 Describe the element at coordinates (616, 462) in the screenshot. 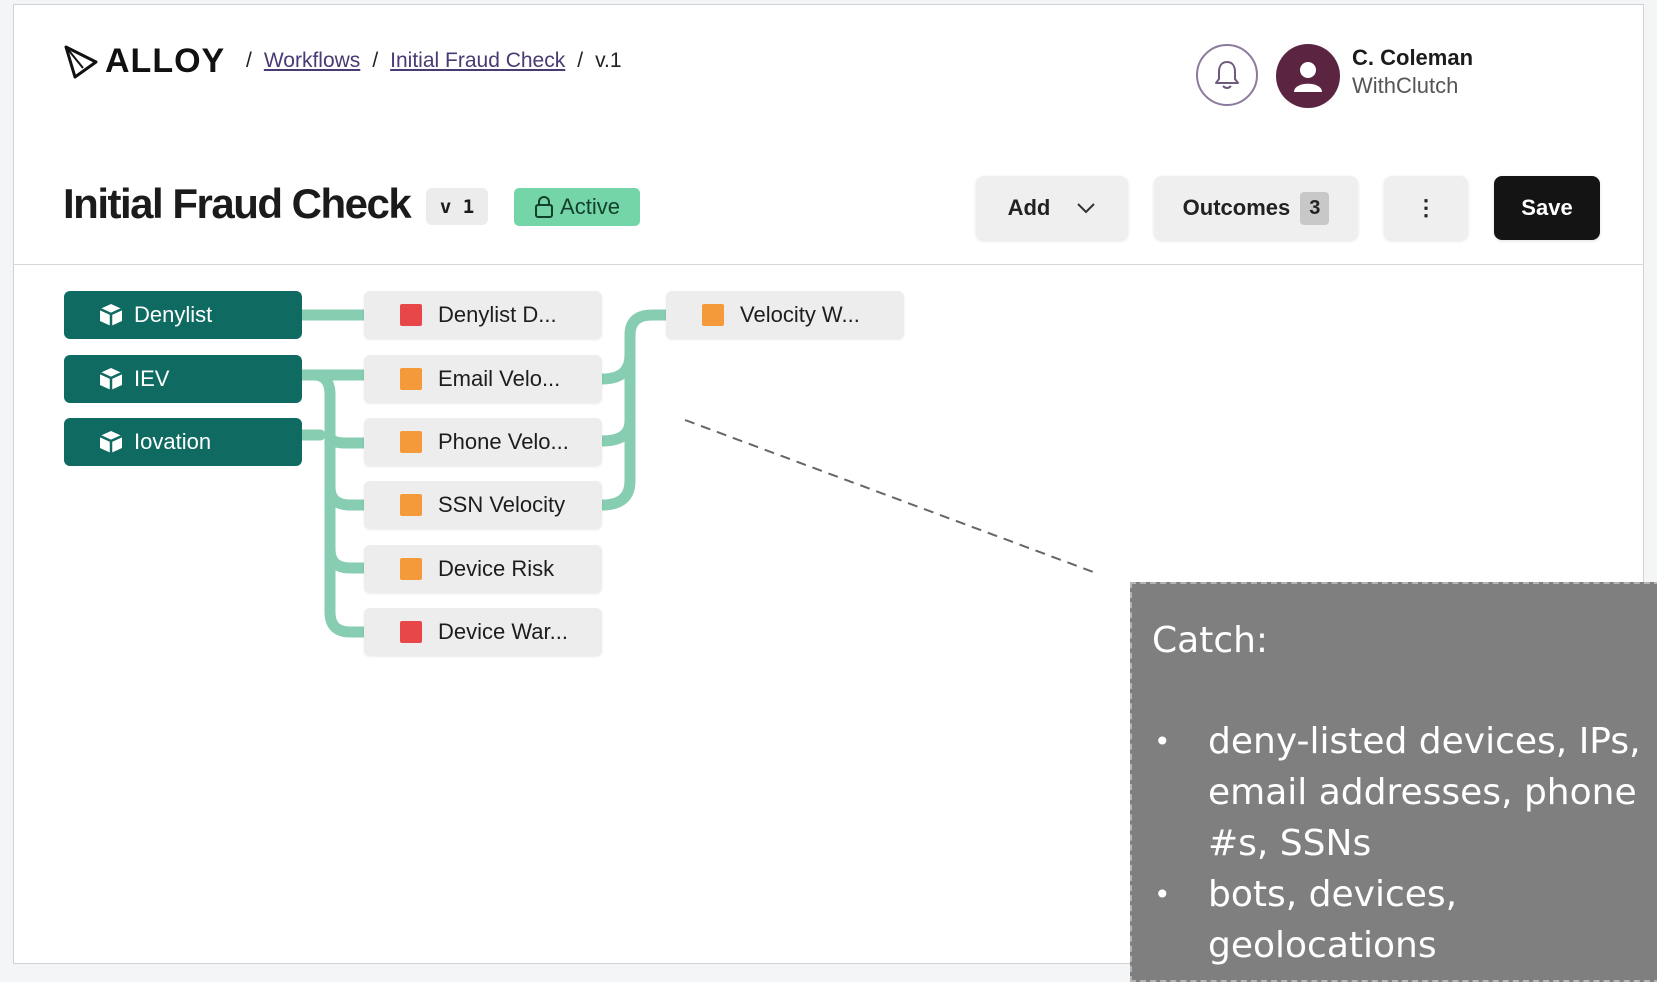

I see `connector-ssn-merge` at that location.